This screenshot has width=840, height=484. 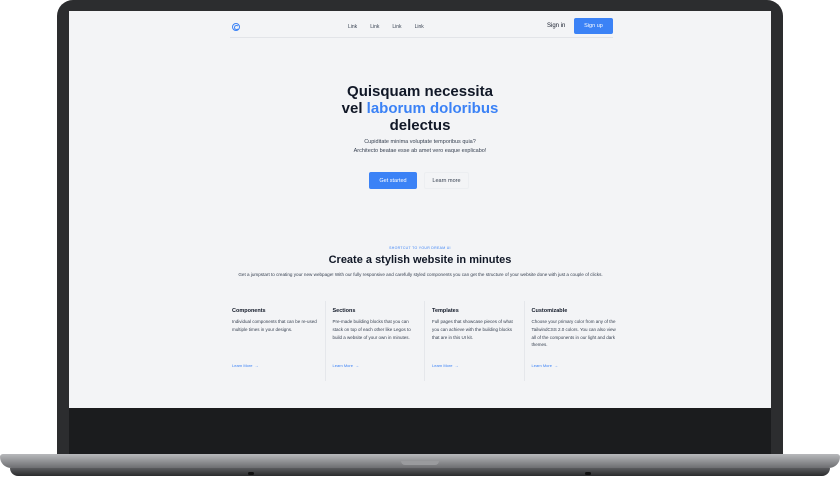 What do you see at coordinates (420, 91) in the screenshot?
I see `hero-title-line1: Quisquam necessita` at bounding box center [420, 91].